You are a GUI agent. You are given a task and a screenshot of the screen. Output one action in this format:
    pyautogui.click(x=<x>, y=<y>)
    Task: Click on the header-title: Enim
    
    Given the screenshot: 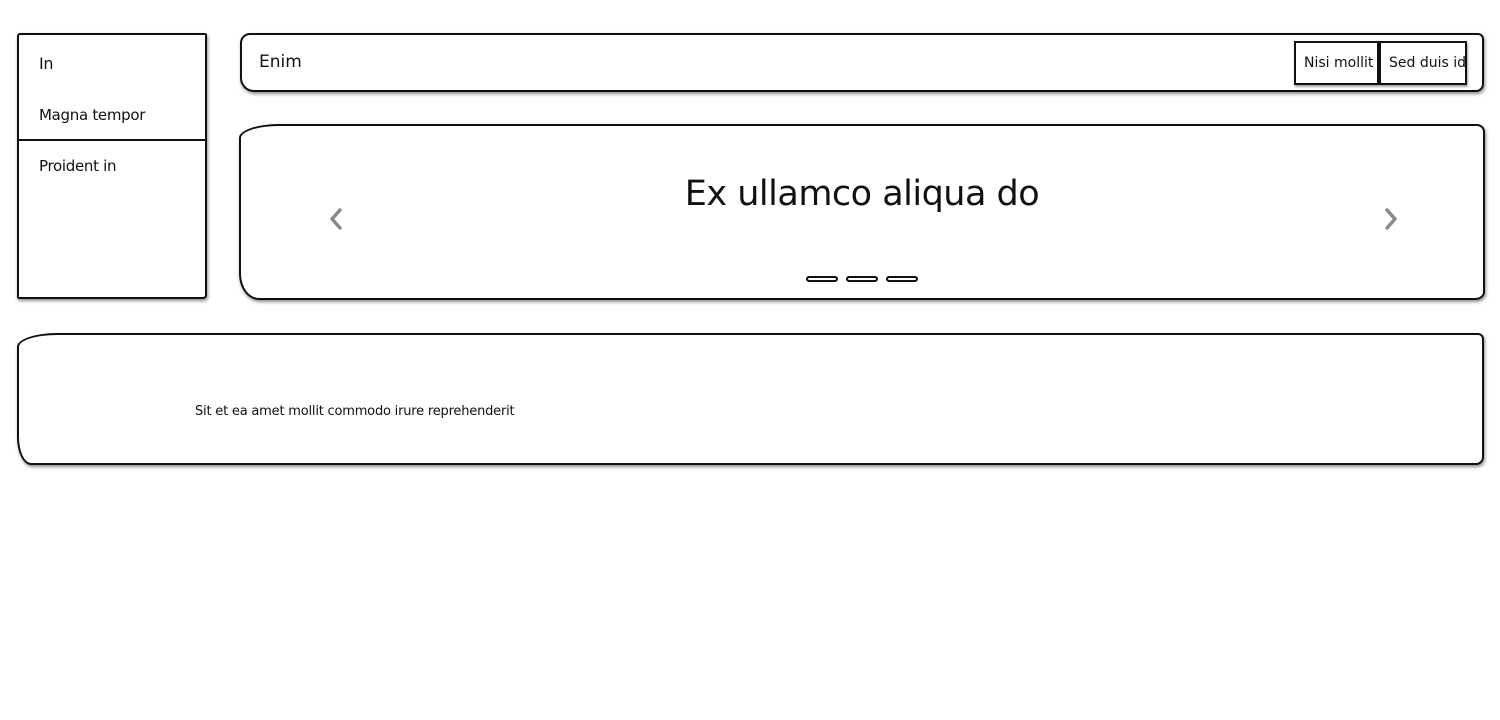 What is the action you would take?
    pyautogui.click(x=280, y=62)
    